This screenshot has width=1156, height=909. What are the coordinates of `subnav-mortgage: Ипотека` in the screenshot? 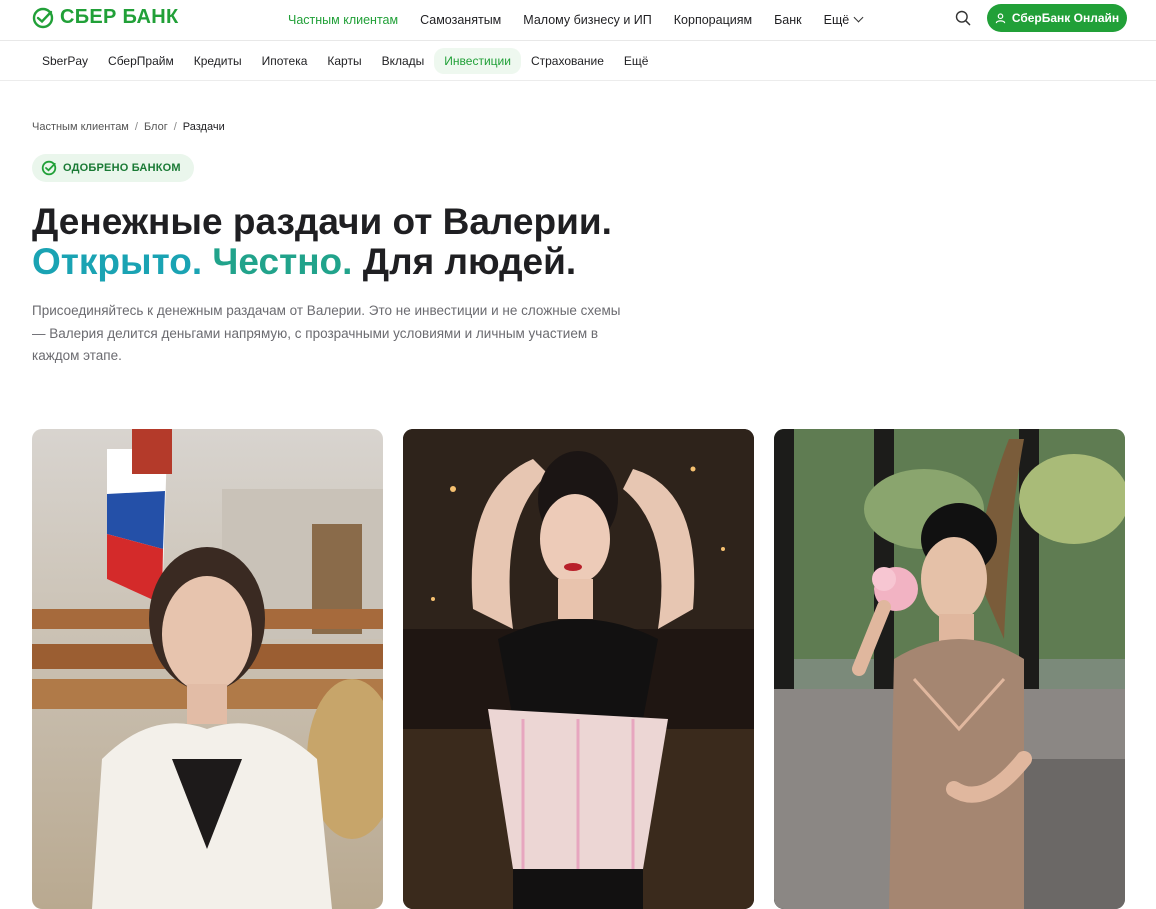 It's located at (285, 61).